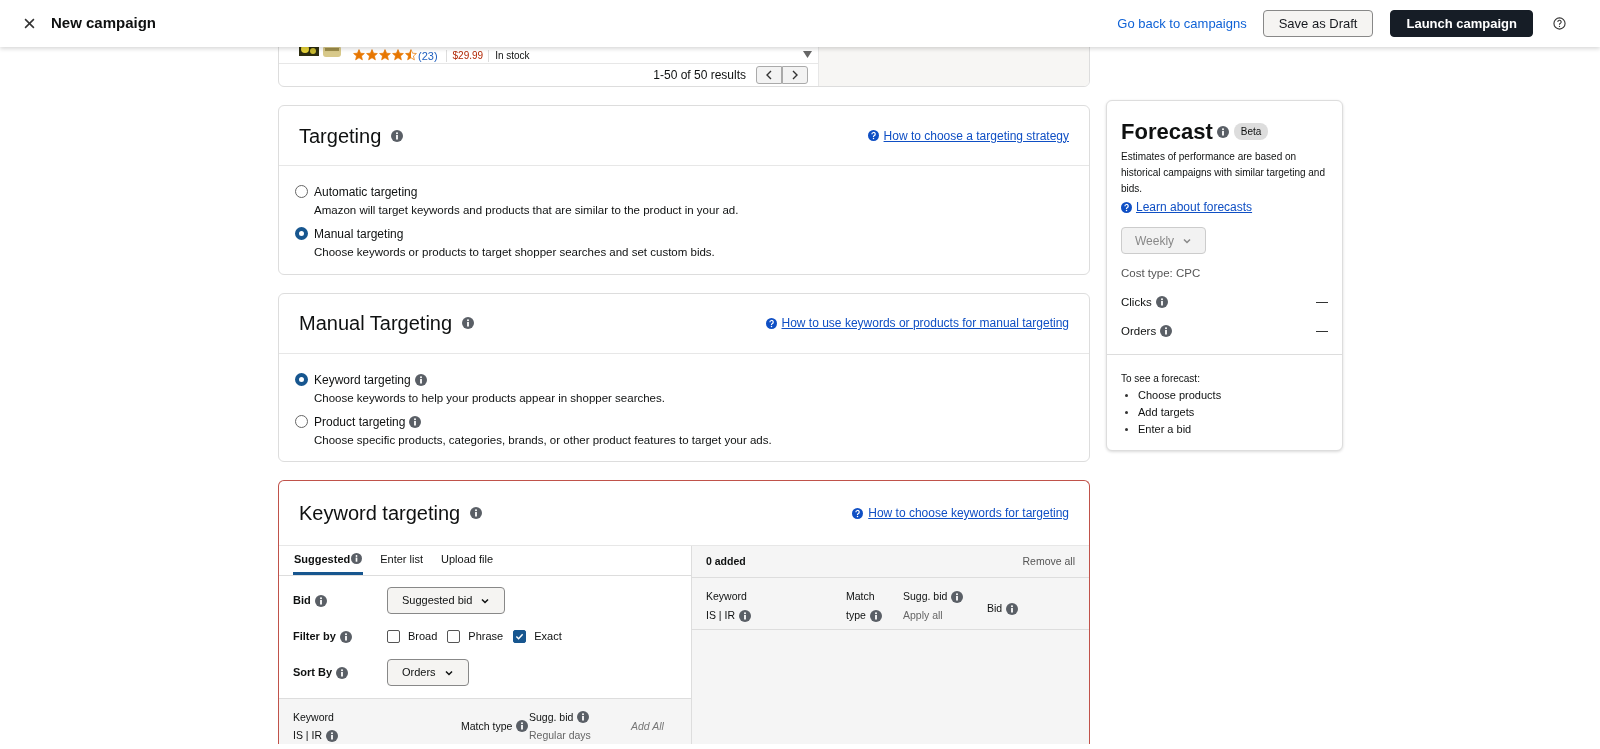 The width and height of the screenshot is (1600, 749). Describe the element at coordinates (1251, 131) in the screenshot. I see `beta-badge: Beta` at that location.